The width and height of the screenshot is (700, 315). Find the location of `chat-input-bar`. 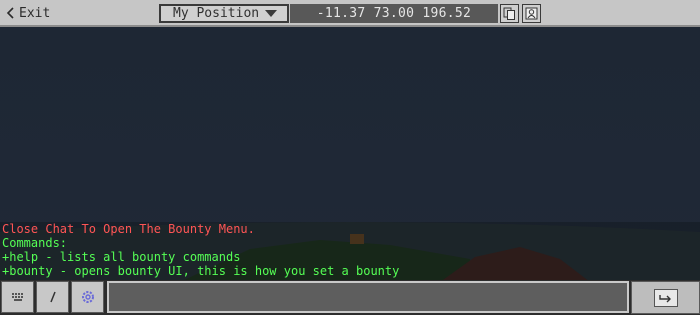

chat-input-bar is located at coordinates (350, 297).